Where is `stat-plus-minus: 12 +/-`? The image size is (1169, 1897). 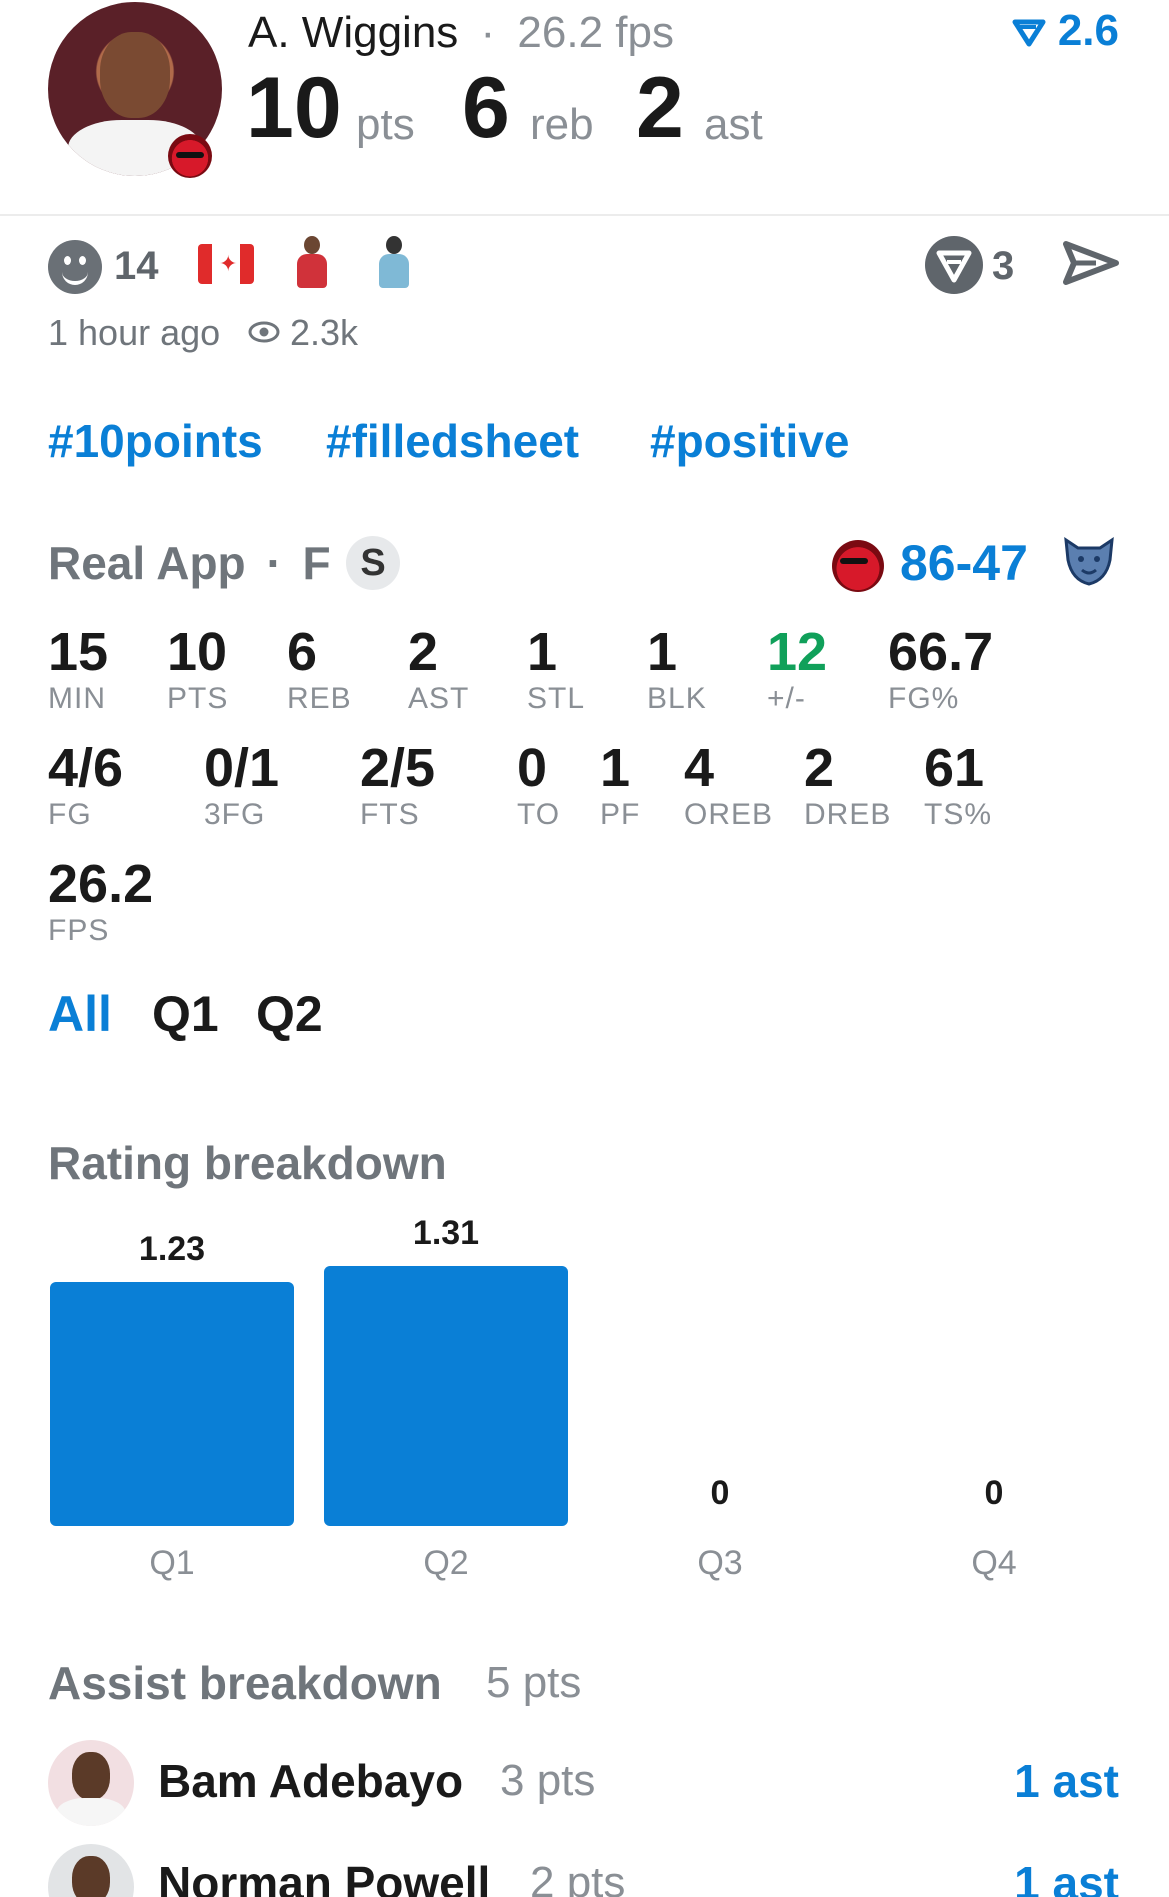
stat-plus-minus: 12 +/- is located at coordinates (797, 669).